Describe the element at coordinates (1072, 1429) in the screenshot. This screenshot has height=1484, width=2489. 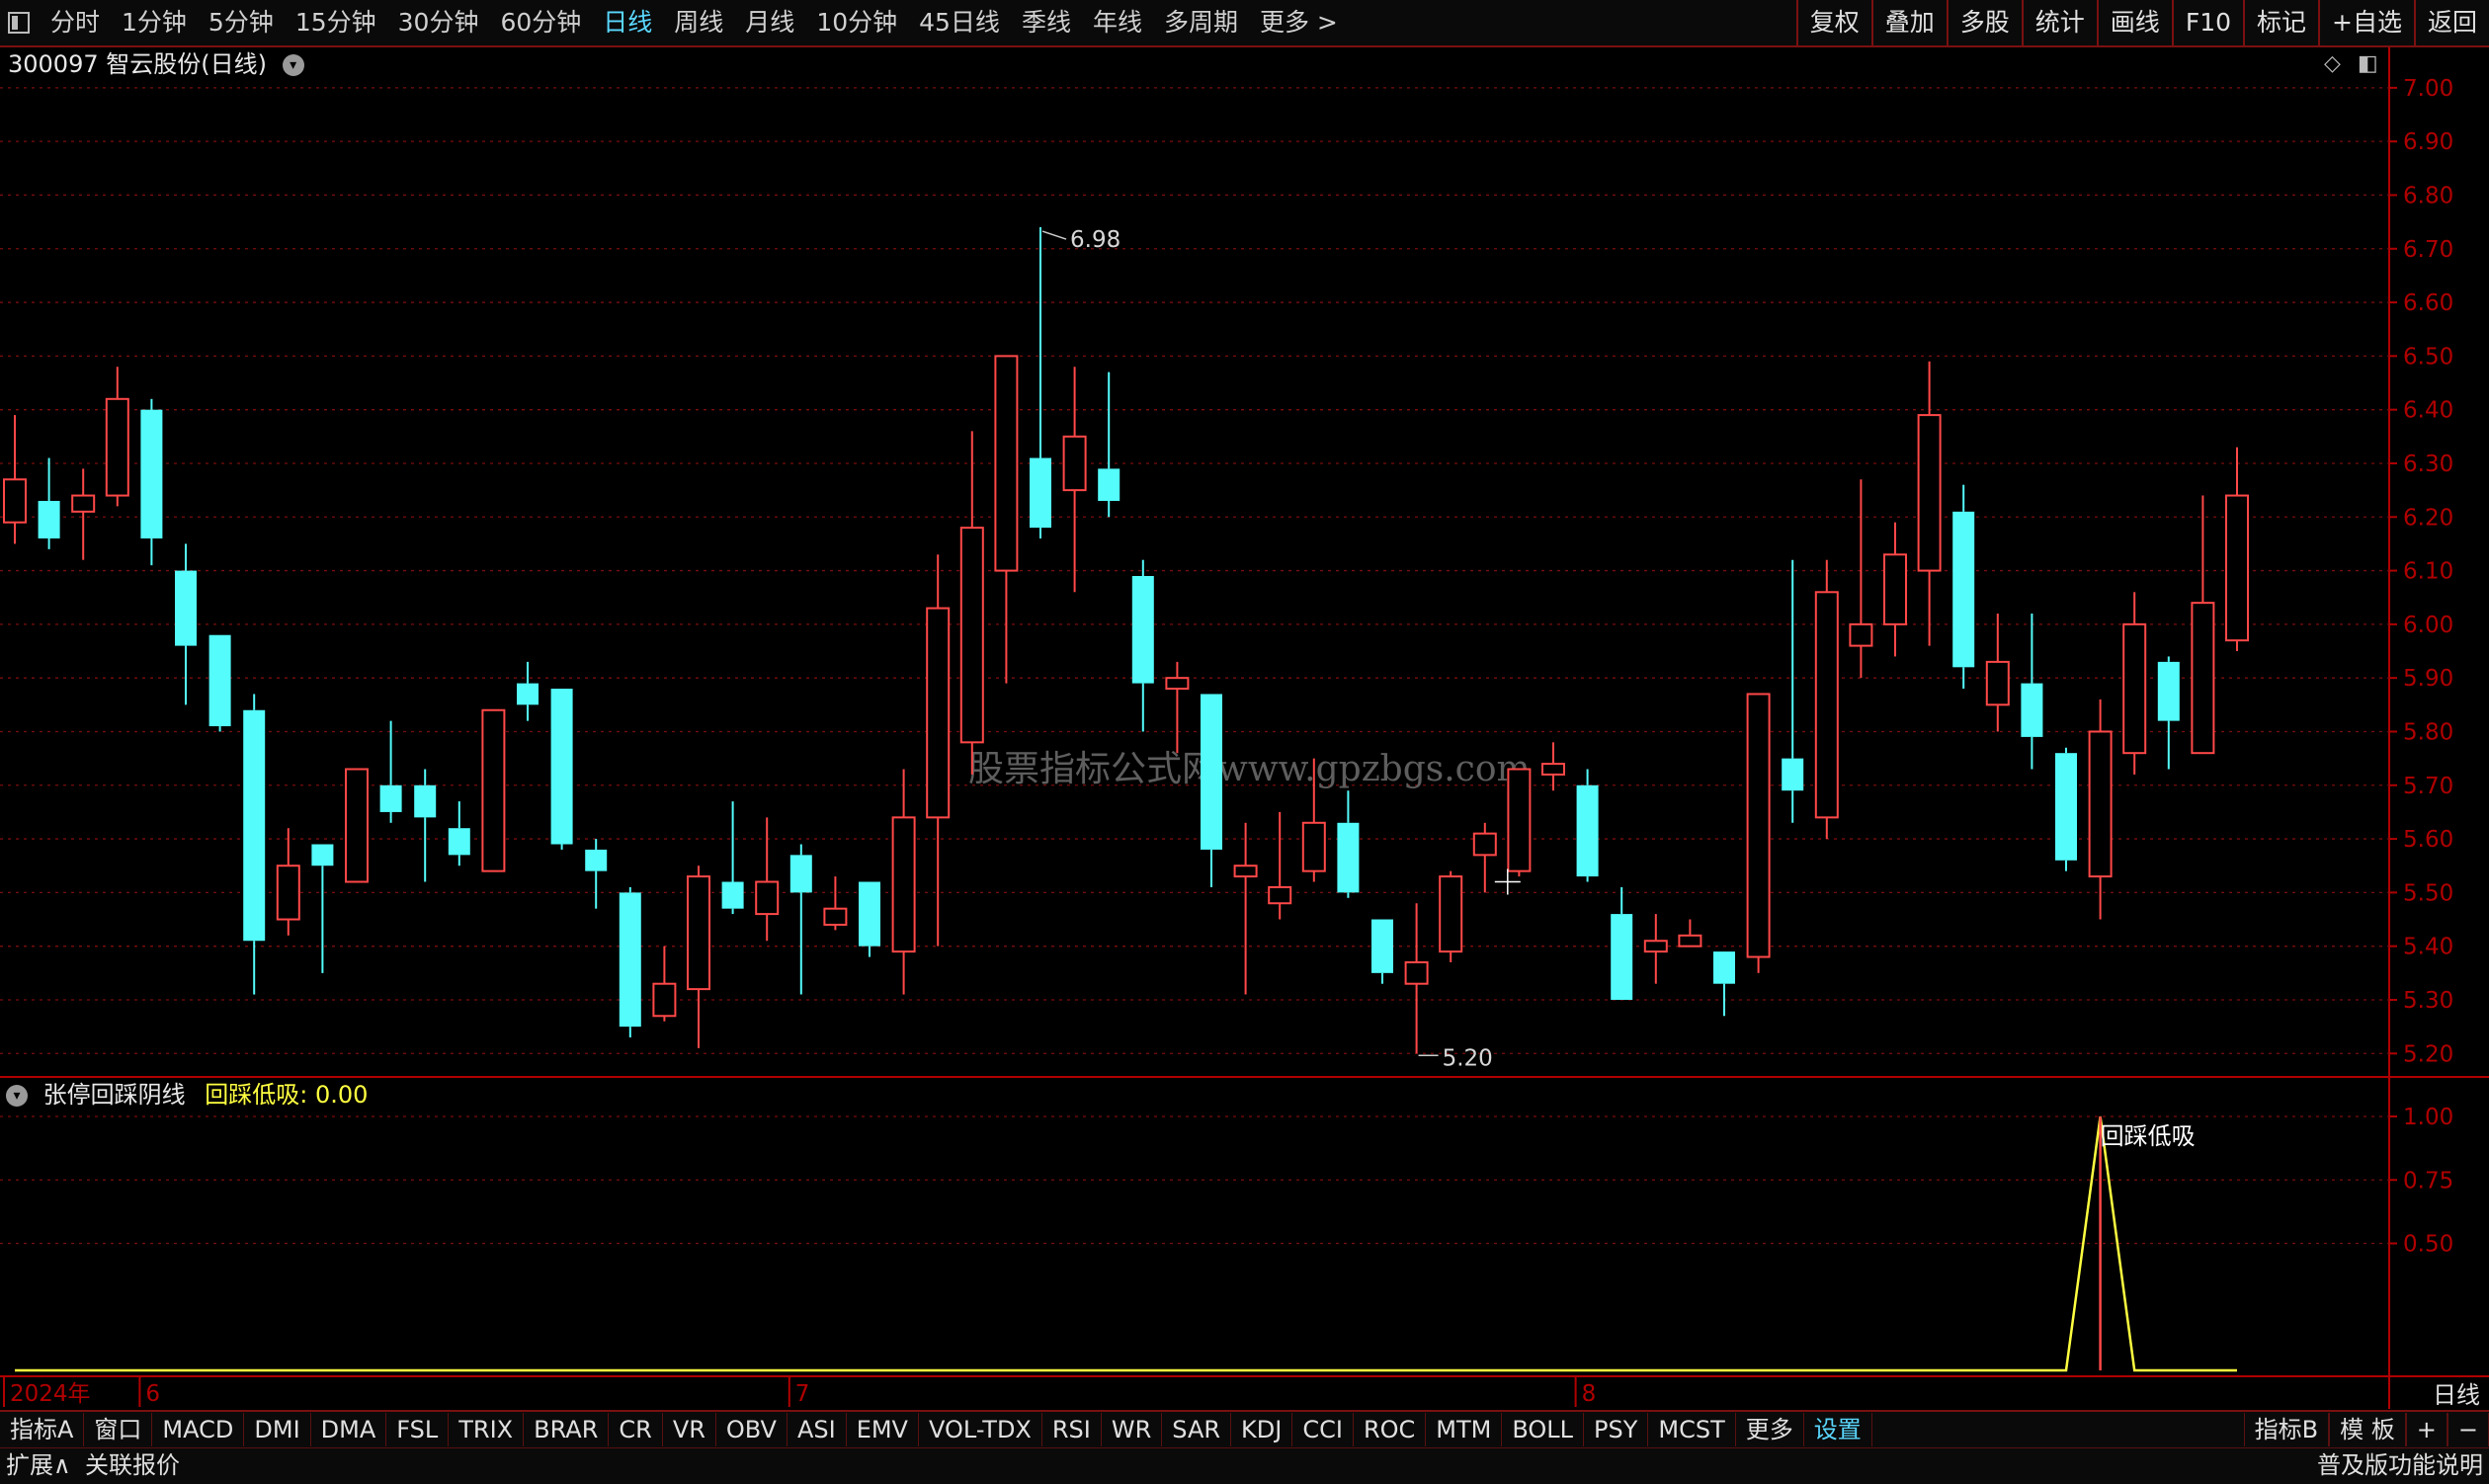
I see `indicator-tab: RSI` at that location.